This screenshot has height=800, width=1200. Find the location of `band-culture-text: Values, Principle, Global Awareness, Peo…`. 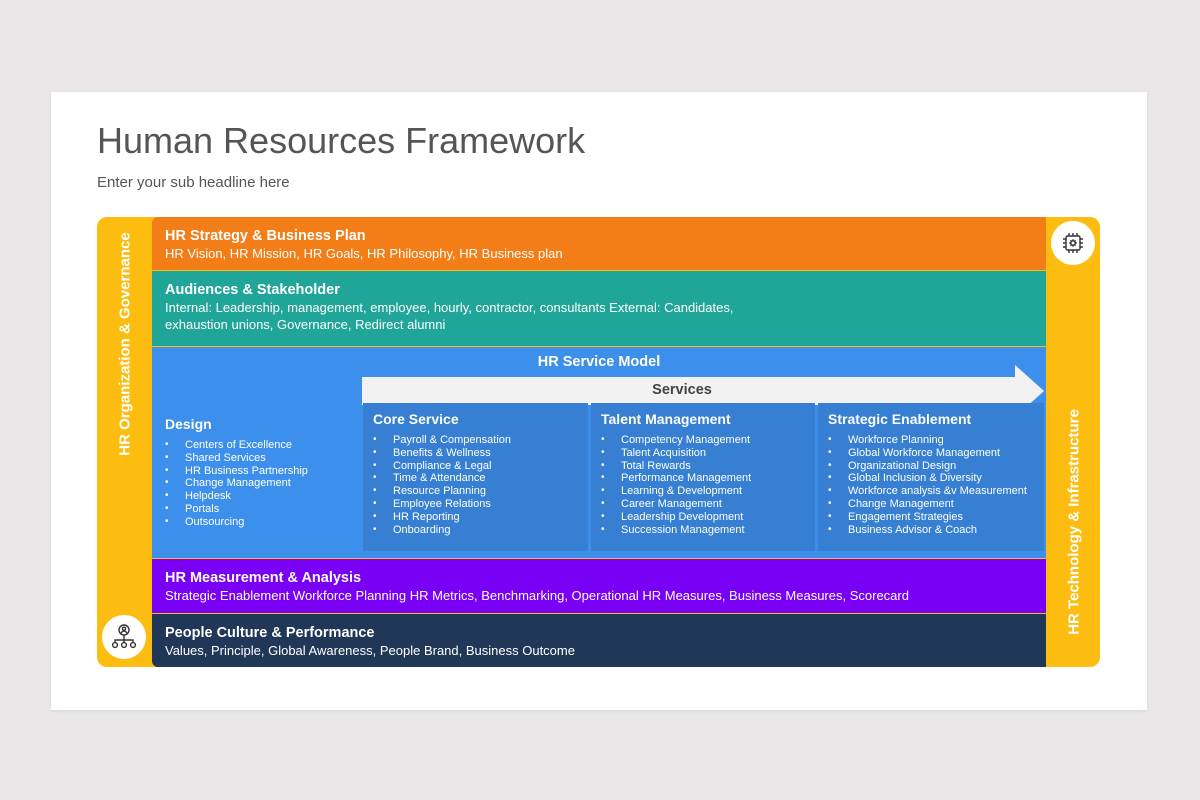

band-culture-text: Values, Principle, Global Awareness, Peo… is located at coordinates (370, 650).